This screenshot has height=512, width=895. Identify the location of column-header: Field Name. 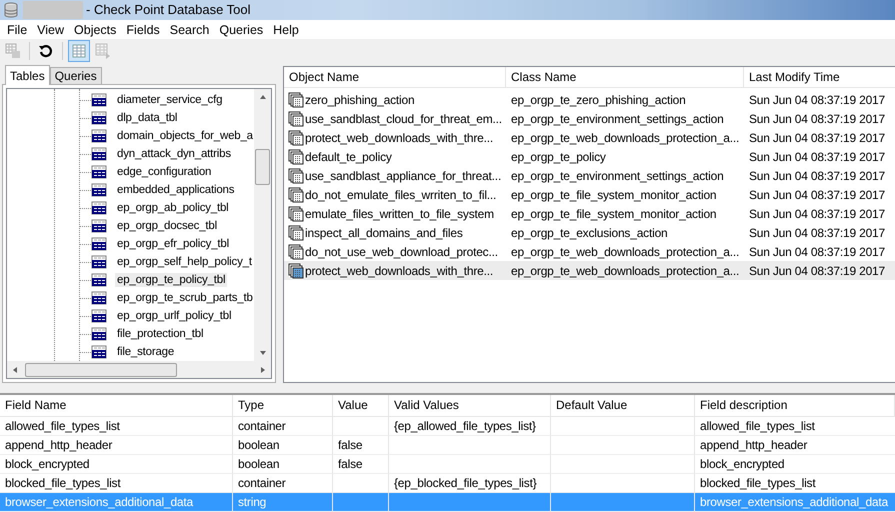
(116, 405).